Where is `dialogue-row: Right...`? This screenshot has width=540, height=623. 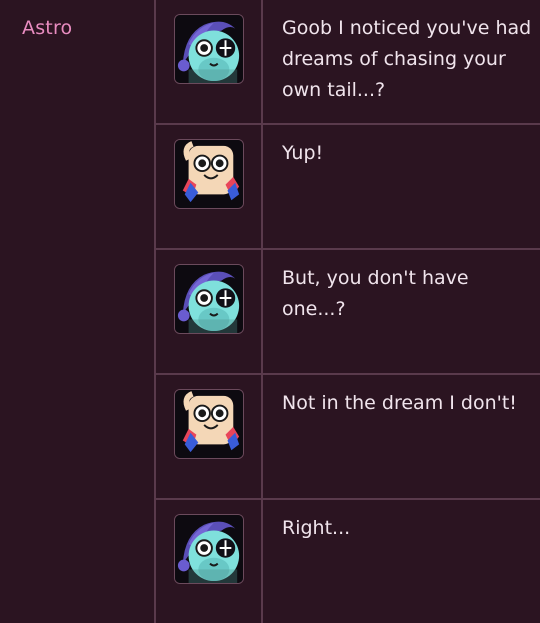 dialogue-row: Right... is located at coordinates (348, 561).